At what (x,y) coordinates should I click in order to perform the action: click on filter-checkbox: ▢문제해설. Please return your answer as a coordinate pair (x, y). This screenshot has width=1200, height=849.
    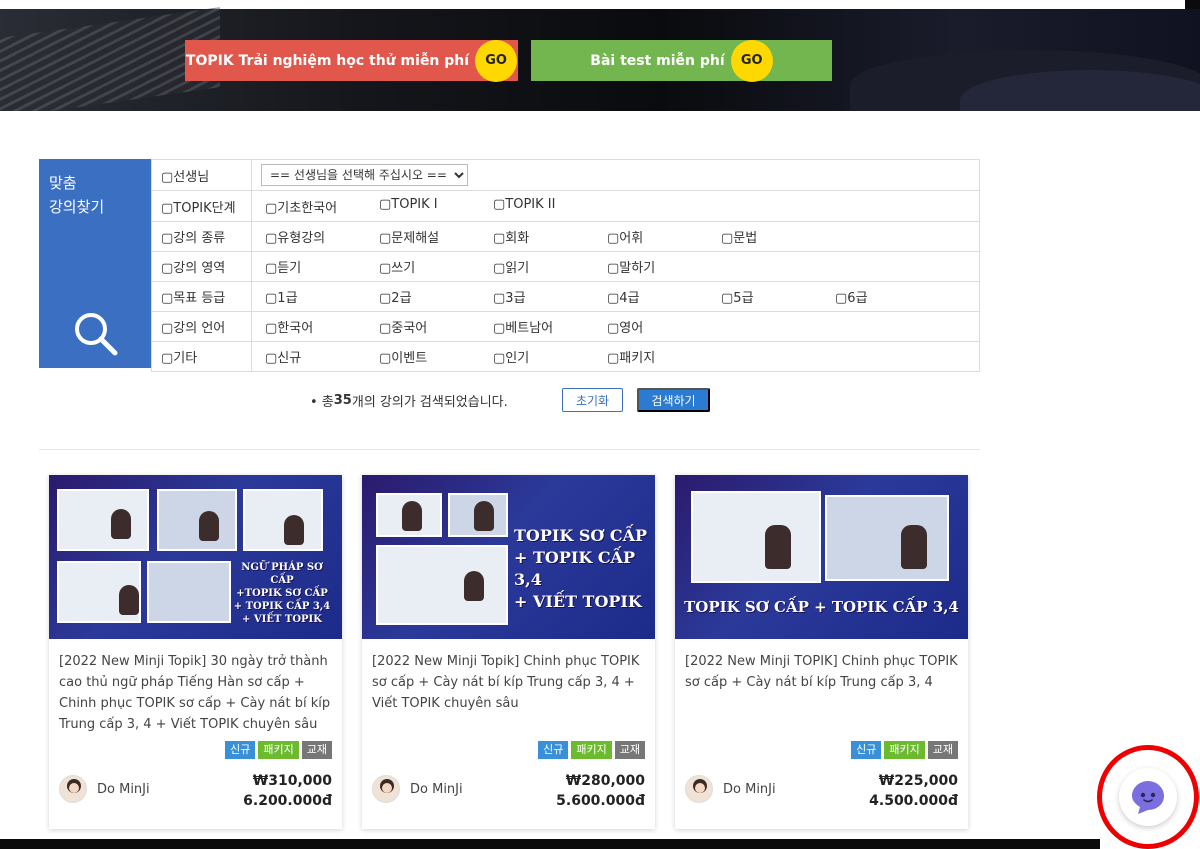
    Looking at the image, I should click on (436, 236).